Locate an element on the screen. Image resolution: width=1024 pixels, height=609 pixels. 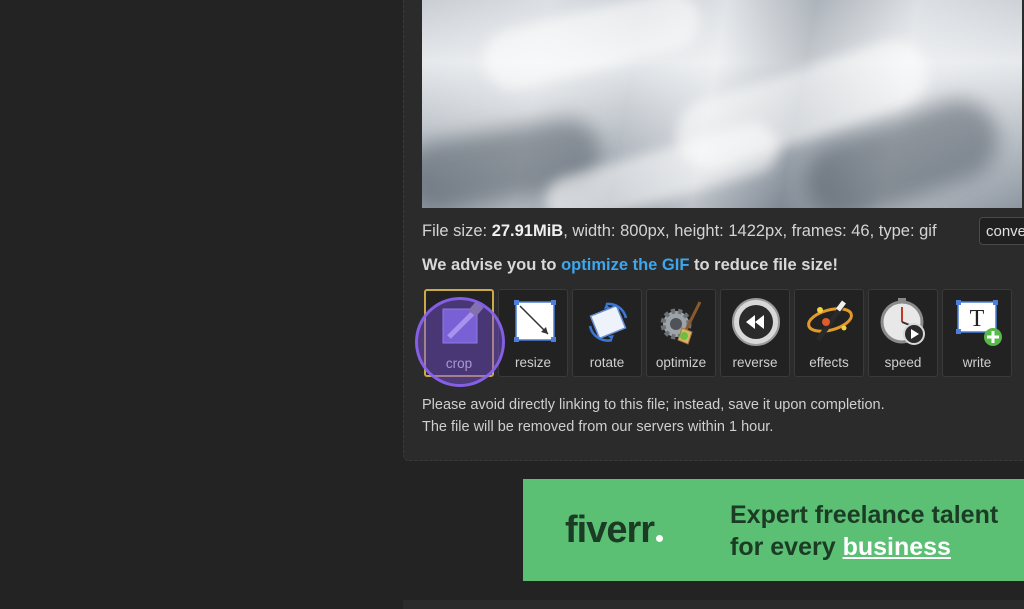
fiverr-logo-text: fiverr is located at coordinates (610, 530).